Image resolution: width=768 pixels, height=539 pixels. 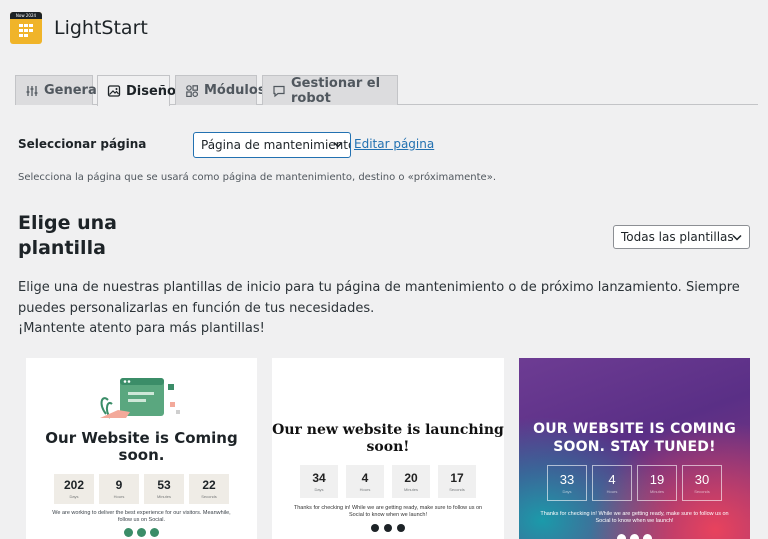 What do you see at coordinates (319, 477) in the screenshot?
I see `countdown-number: 34` at bounding box center [319, 477].